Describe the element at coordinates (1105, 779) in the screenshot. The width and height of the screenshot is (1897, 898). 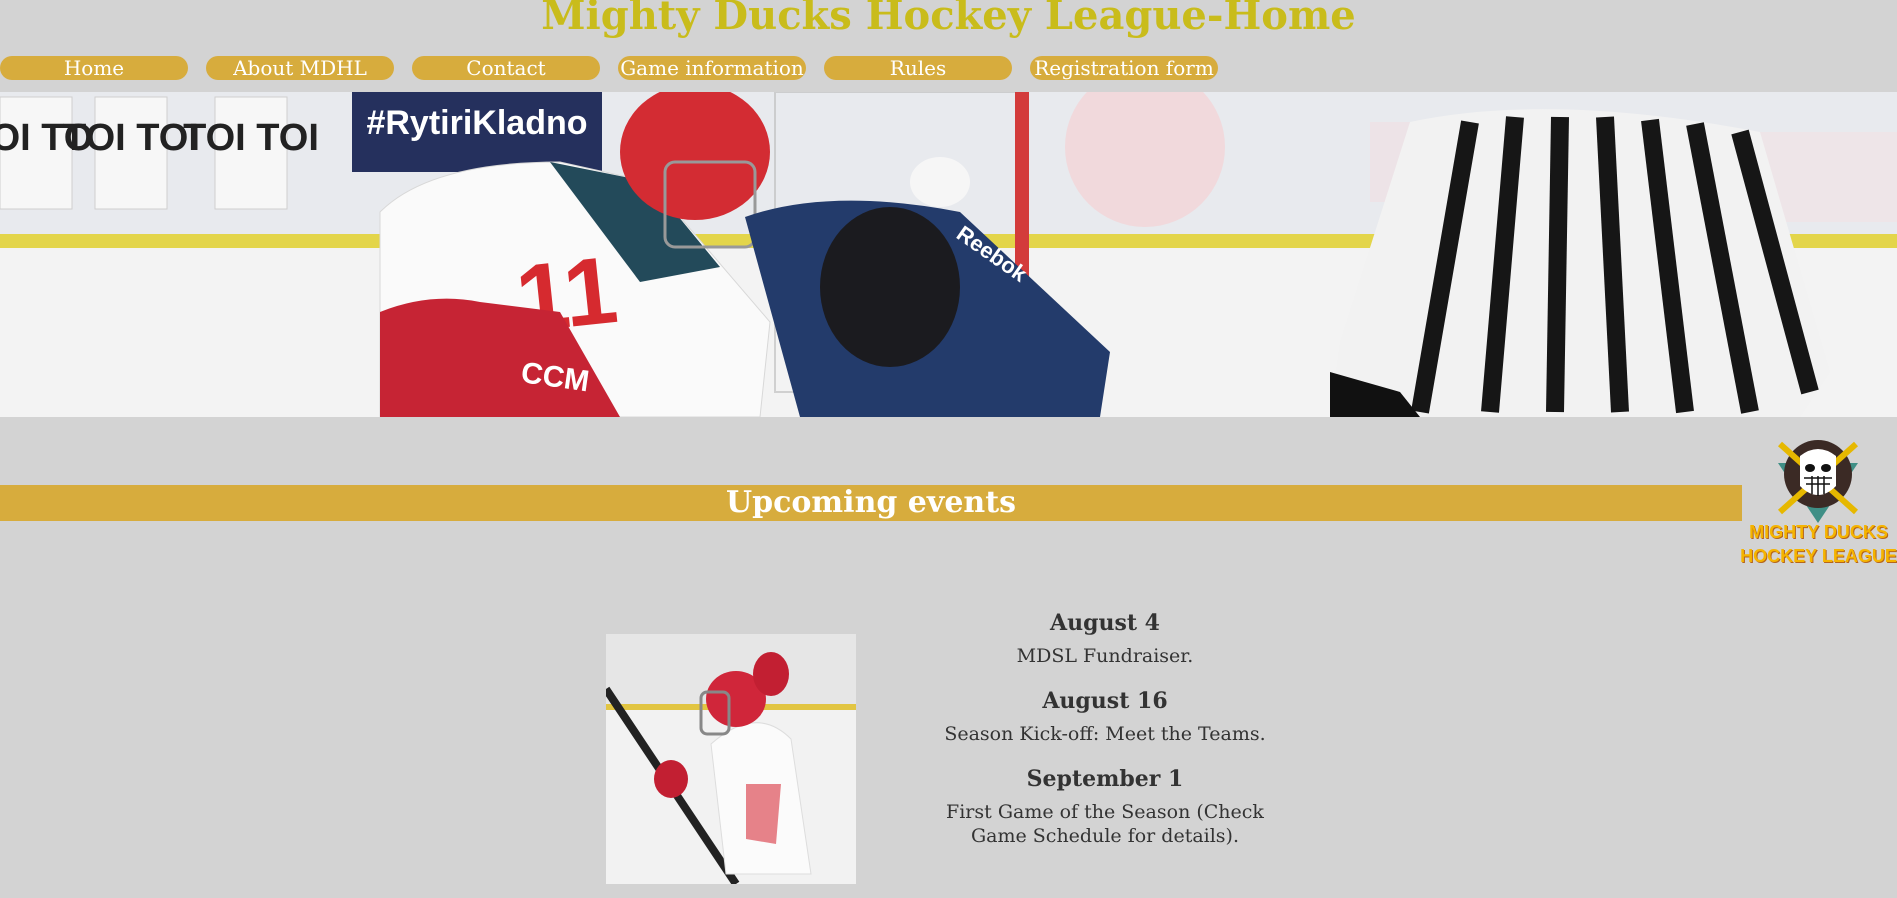
I see `event-date: September 1` at that location.